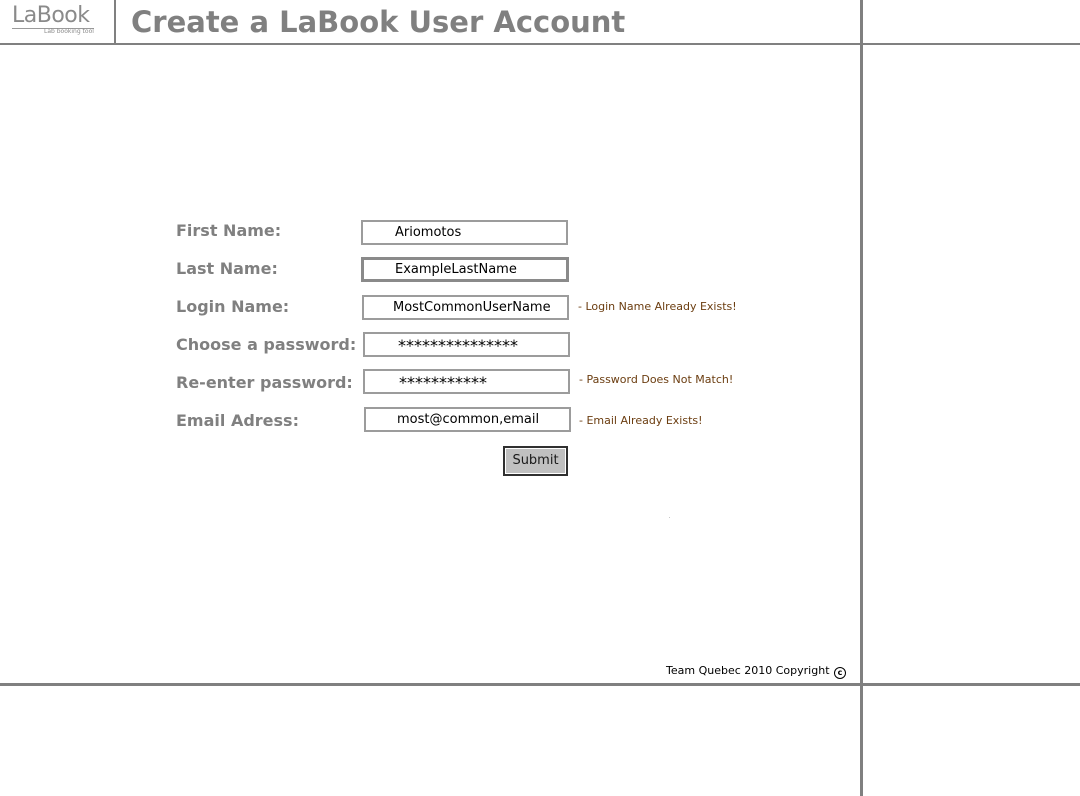  Describe the element at coordinates (467, 419) in the screenshot. I see `email-field: most@common,email` at that location.